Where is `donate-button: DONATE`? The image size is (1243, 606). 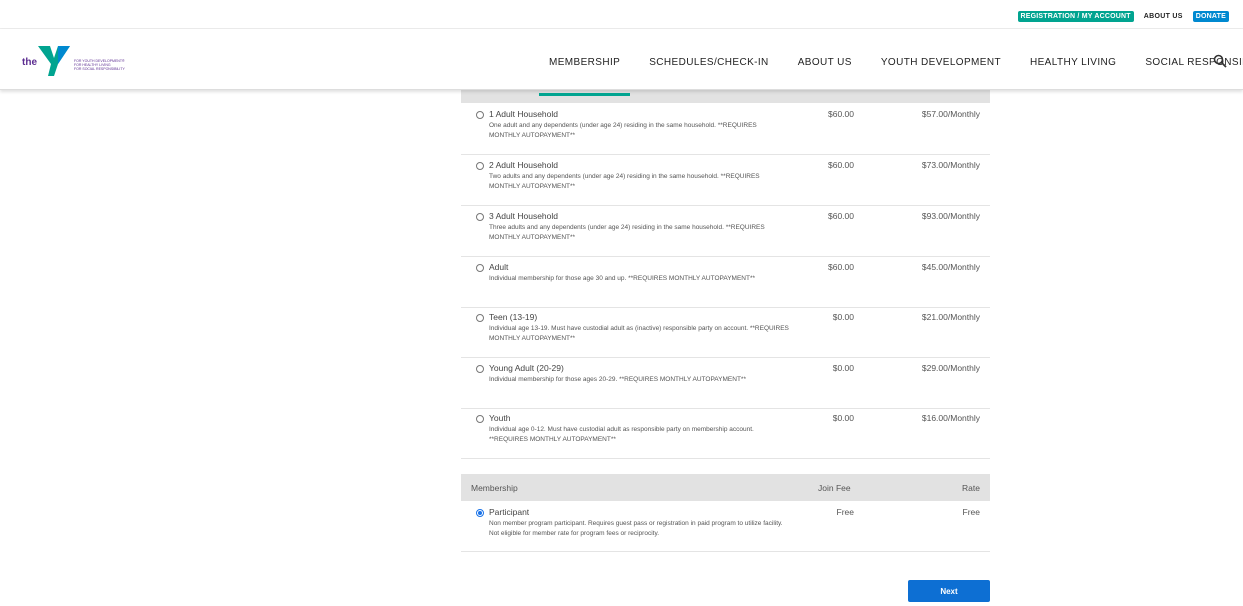 donate-button: DONATE is located at coordinates (1210, 16).